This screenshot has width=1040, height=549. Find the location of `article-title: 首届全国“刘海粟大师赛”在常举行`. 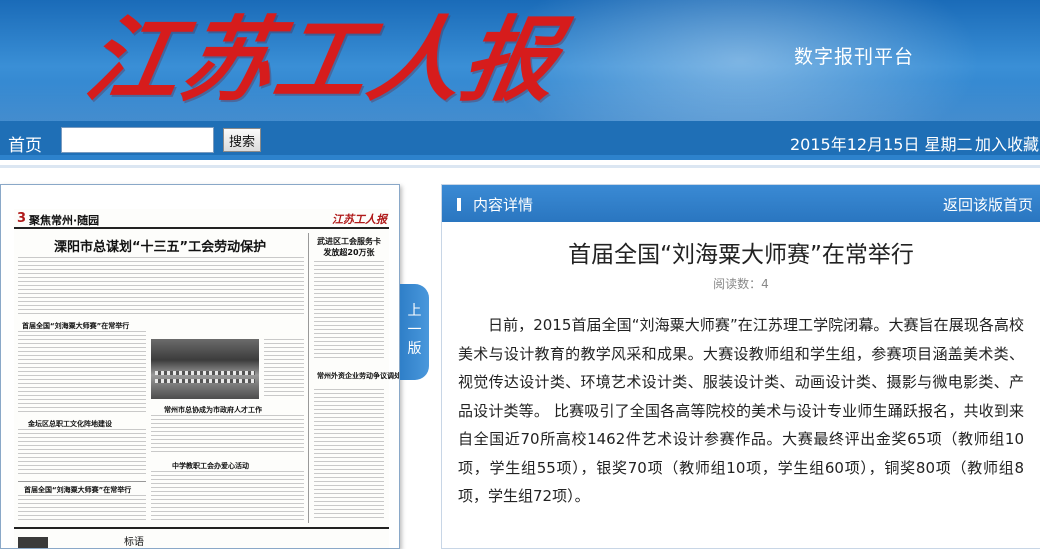

article-title: 首届全国“刘海粟大师赛”在常举行 is located at coordinates (741, 255).